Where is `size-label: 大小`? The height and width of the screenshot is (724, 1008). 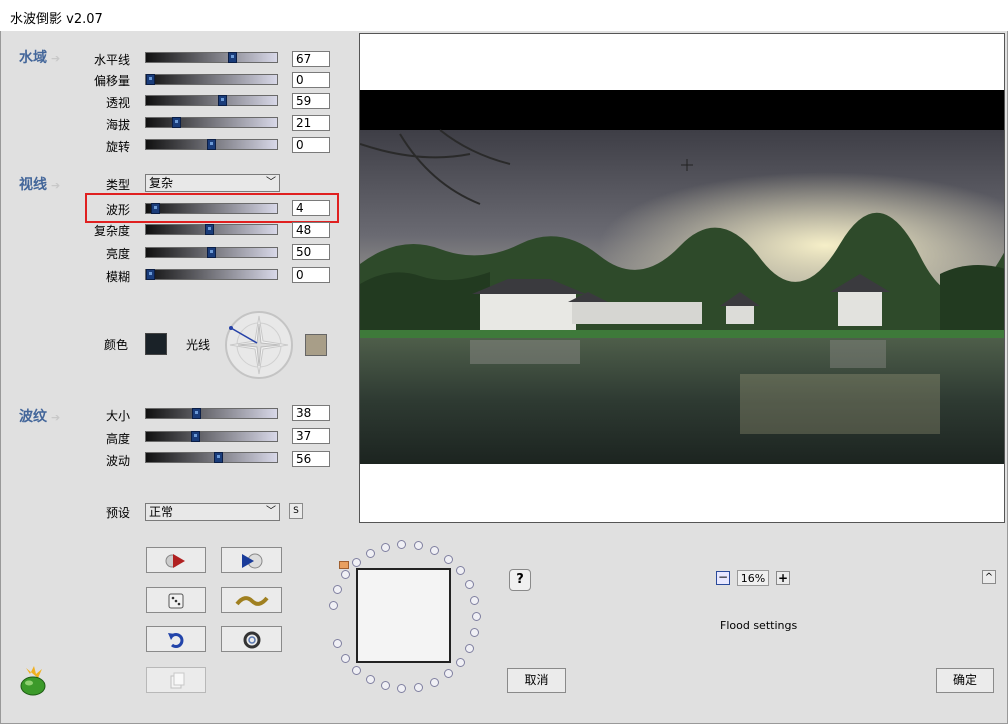
size-label: 大小 is located at coordinates (117, 416).